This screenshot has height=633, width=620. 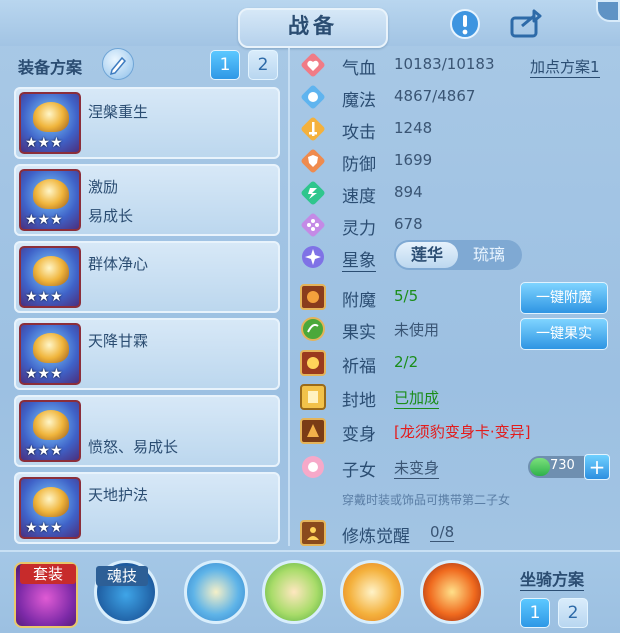 What do you see at coordinates (263, 65) in the screenshot?
I see `equip-plan-2-button: 2` at bounding box center [263, 65].